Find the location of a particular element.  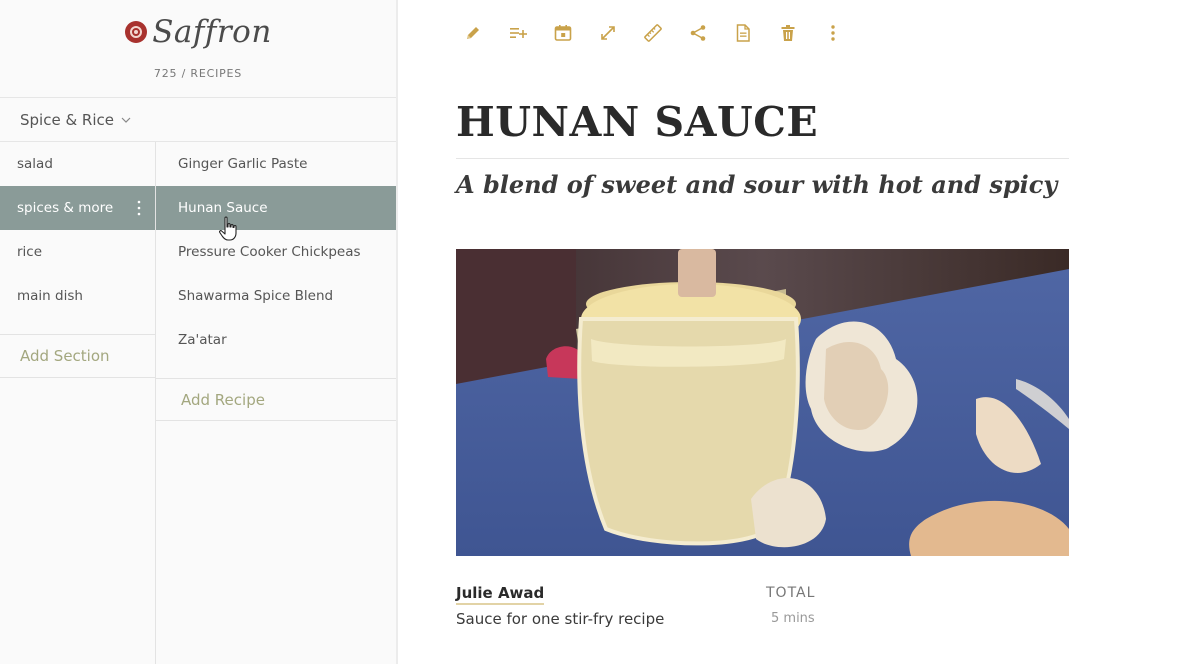

calendar-icon is located at coordinates (562, 33).